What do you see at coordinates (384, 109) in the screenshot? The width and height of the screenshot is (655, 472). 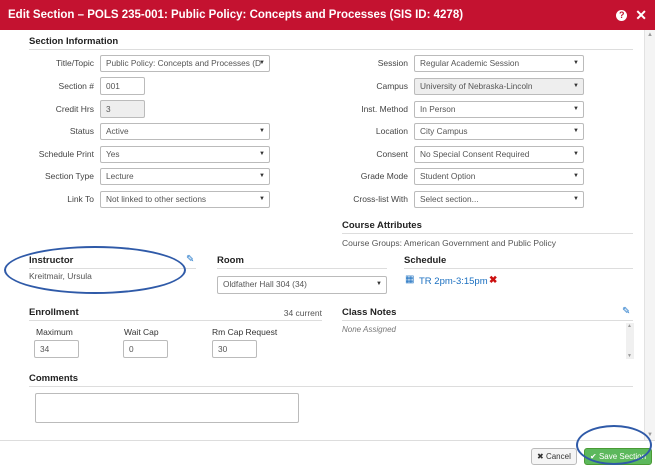 I see `inst-method-label: Inst. Method` at bounding box center [384, 109].